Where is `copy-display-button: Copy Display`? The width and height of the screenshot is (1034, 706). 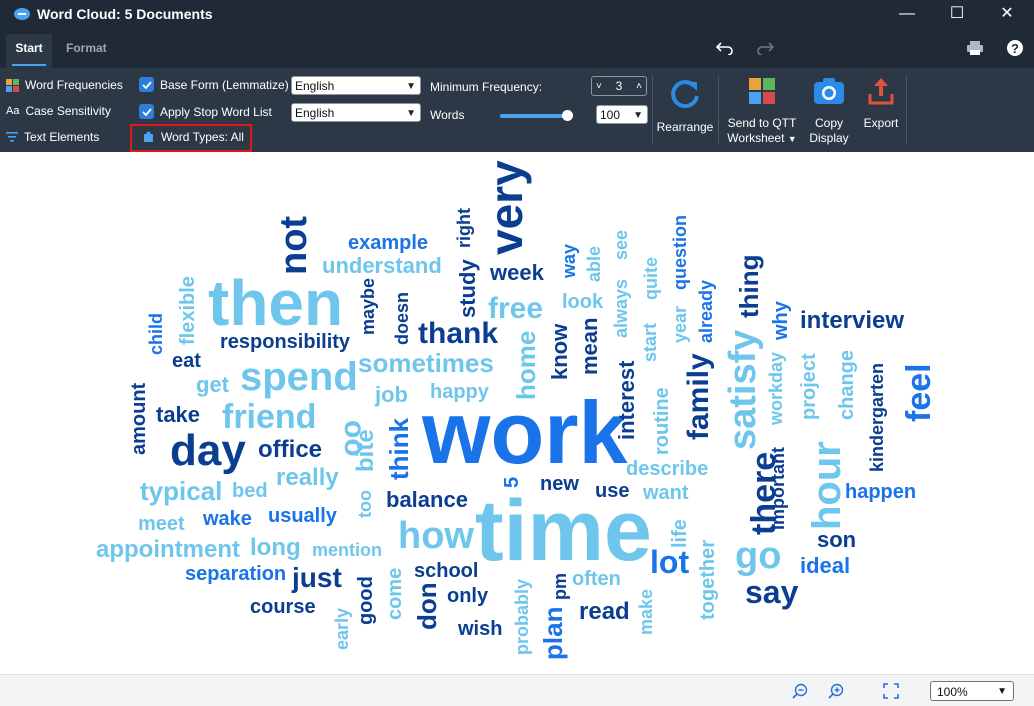 copy-display-button: Copy Display is located at coordinates (829, 111).